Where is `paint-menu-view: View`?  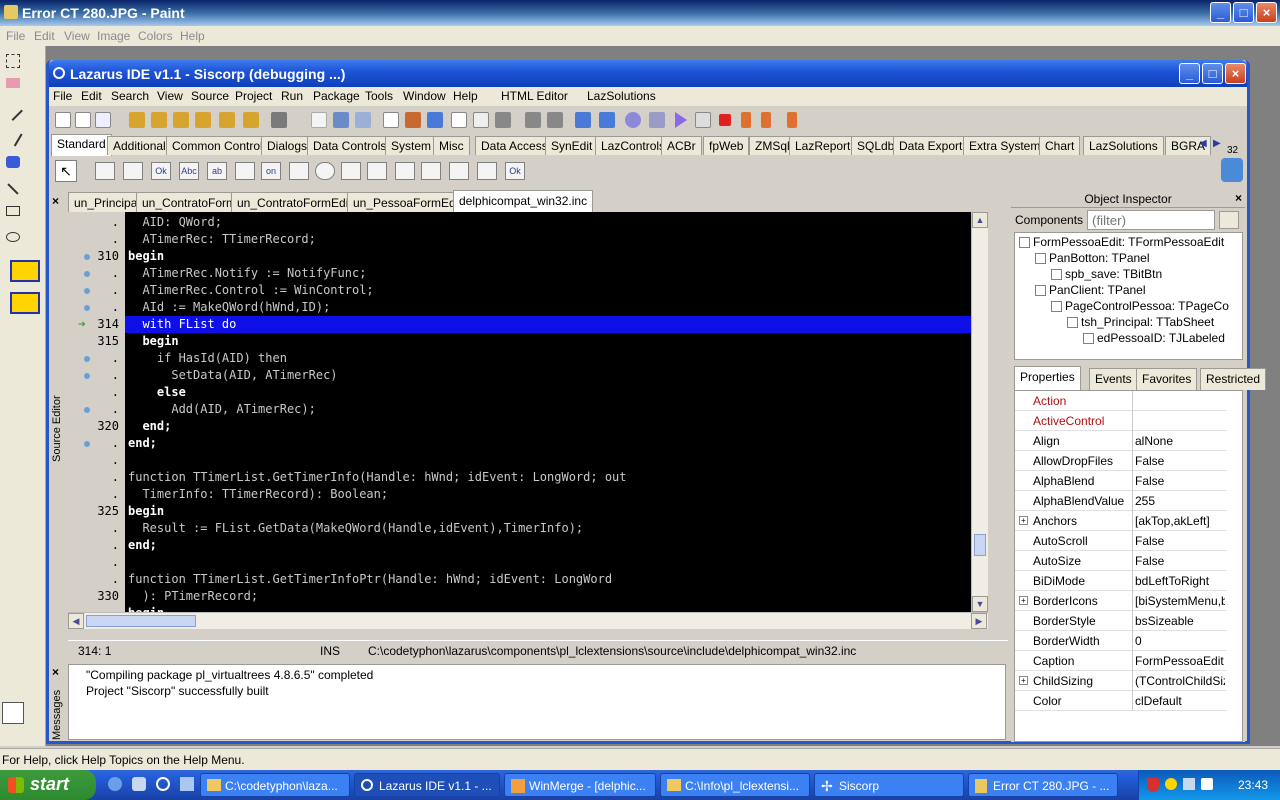 paint-menu-view: View is located at coordinates (77, 36).